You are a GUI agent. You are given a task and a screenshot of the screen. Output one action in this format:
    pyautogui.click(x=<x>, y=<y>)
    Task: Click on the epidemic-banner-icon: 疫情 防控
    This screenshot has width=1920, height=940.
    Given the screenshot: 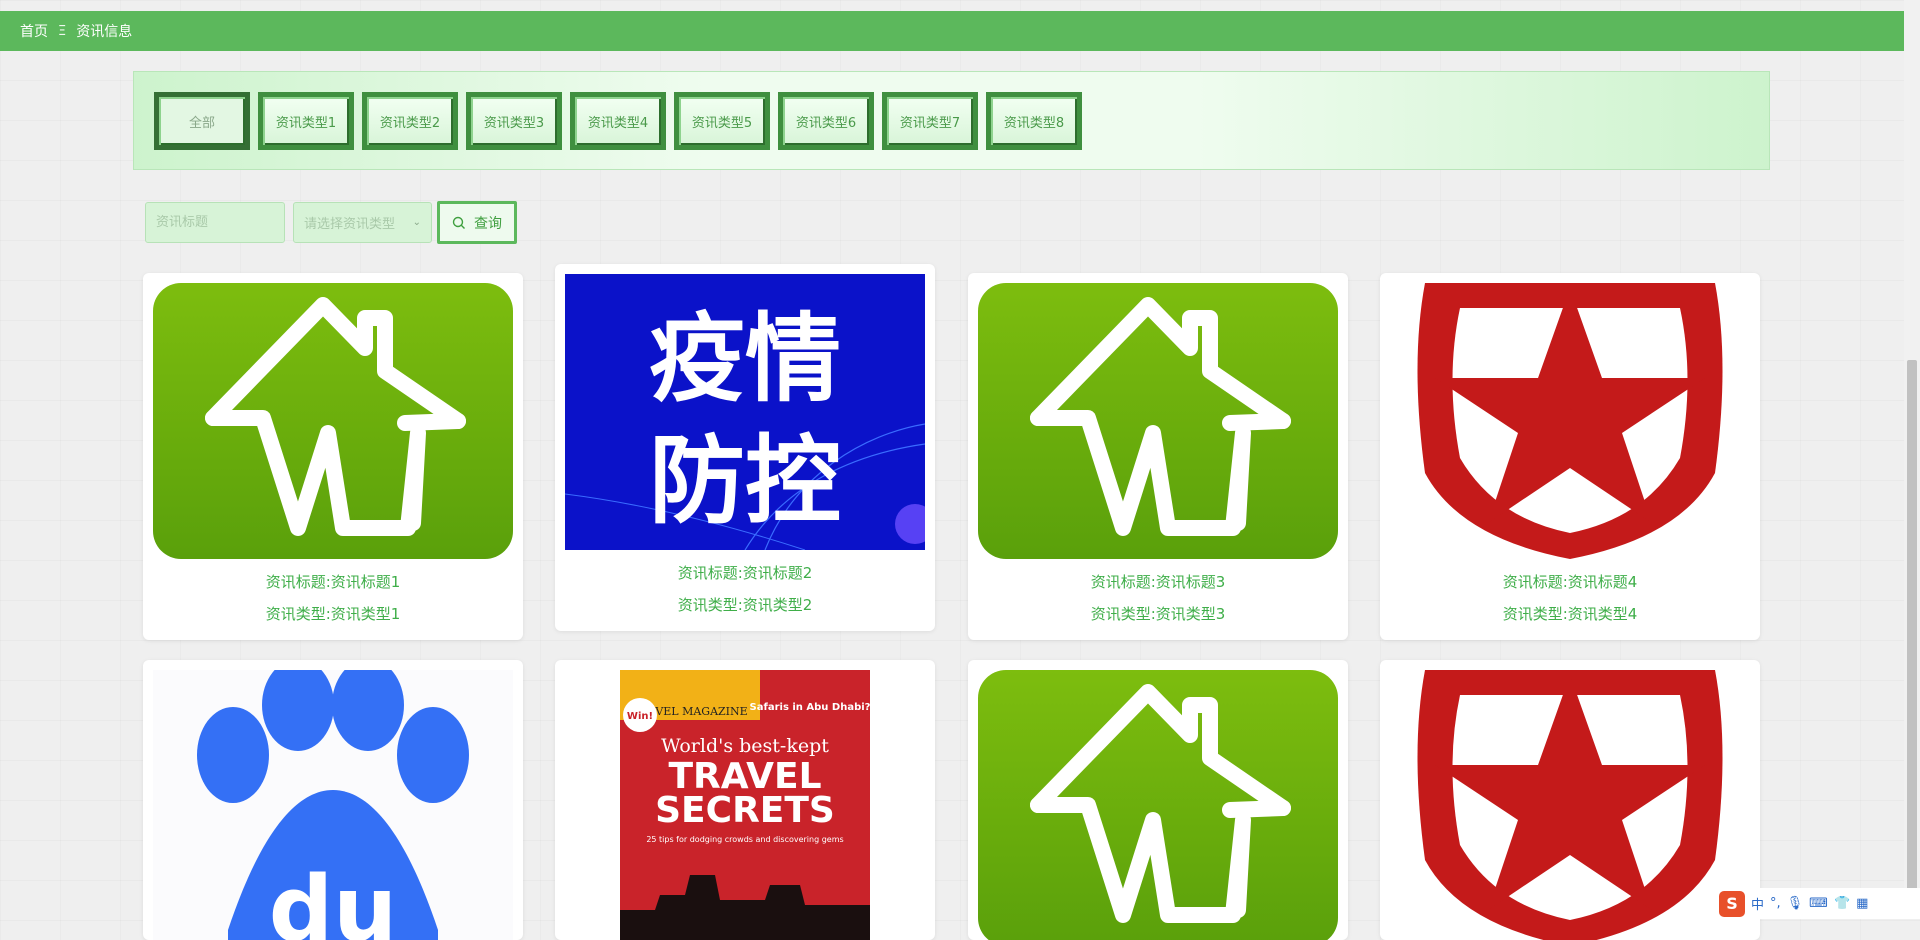 What is the action you would take?
    pyautogui.click(x=745, y=426)
    